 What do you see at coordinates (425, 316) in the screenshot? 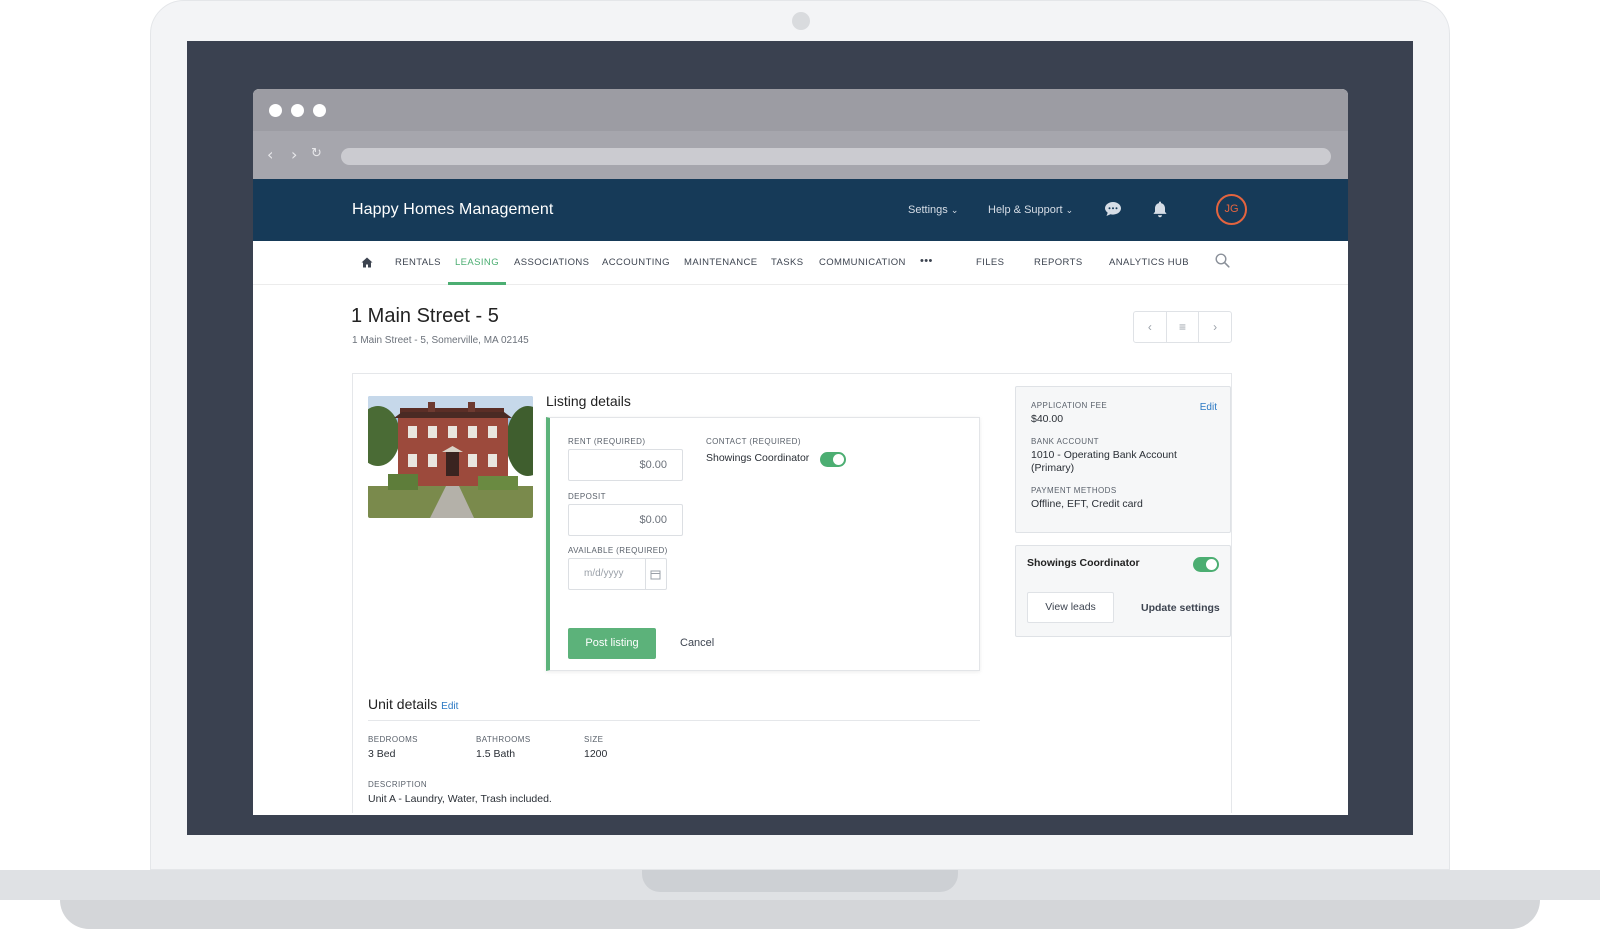
I see `page-title: 1 Main Street - 5` at bounding box center [425, 316].